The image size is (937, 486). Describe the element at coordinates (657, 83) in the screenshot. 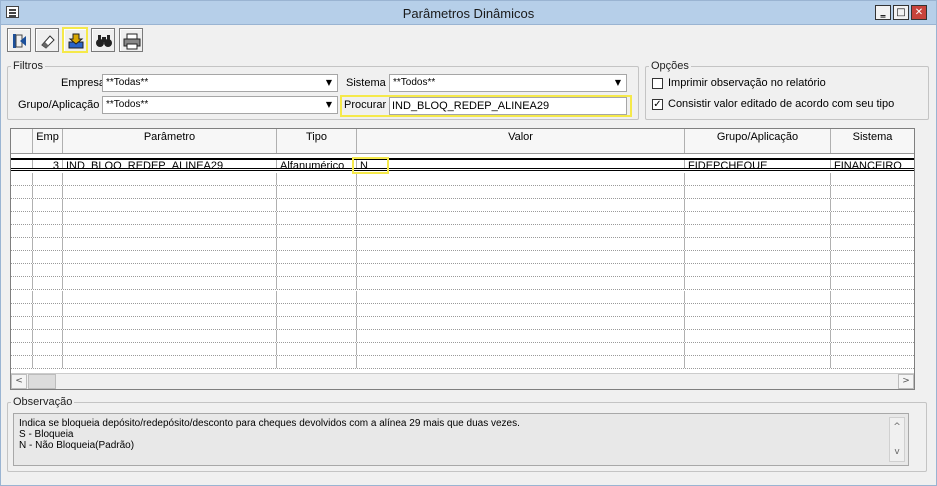

I see `imprimir-checkbox` at that location.